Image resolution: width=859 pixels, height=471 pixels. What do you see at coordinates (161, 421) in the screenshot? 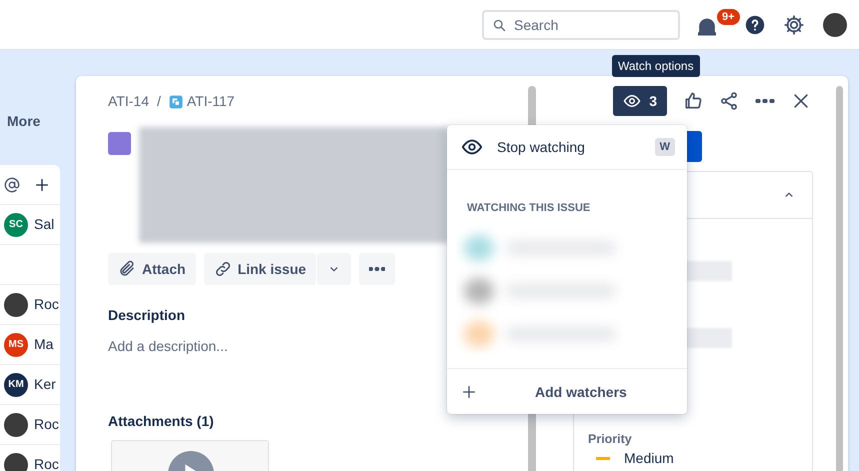
I see `section-heading: Attachments (1)` at bounding box center [161, 421].